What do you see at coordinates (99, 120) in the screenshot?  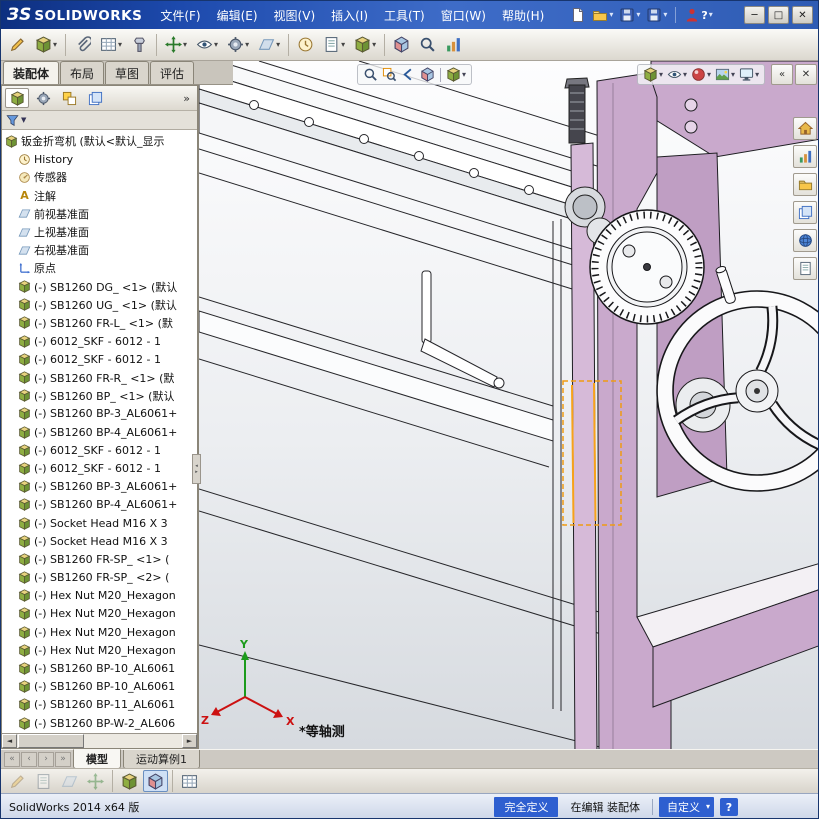 I see `tree-filter-bar: ▼` at bounding box center [99, 120].